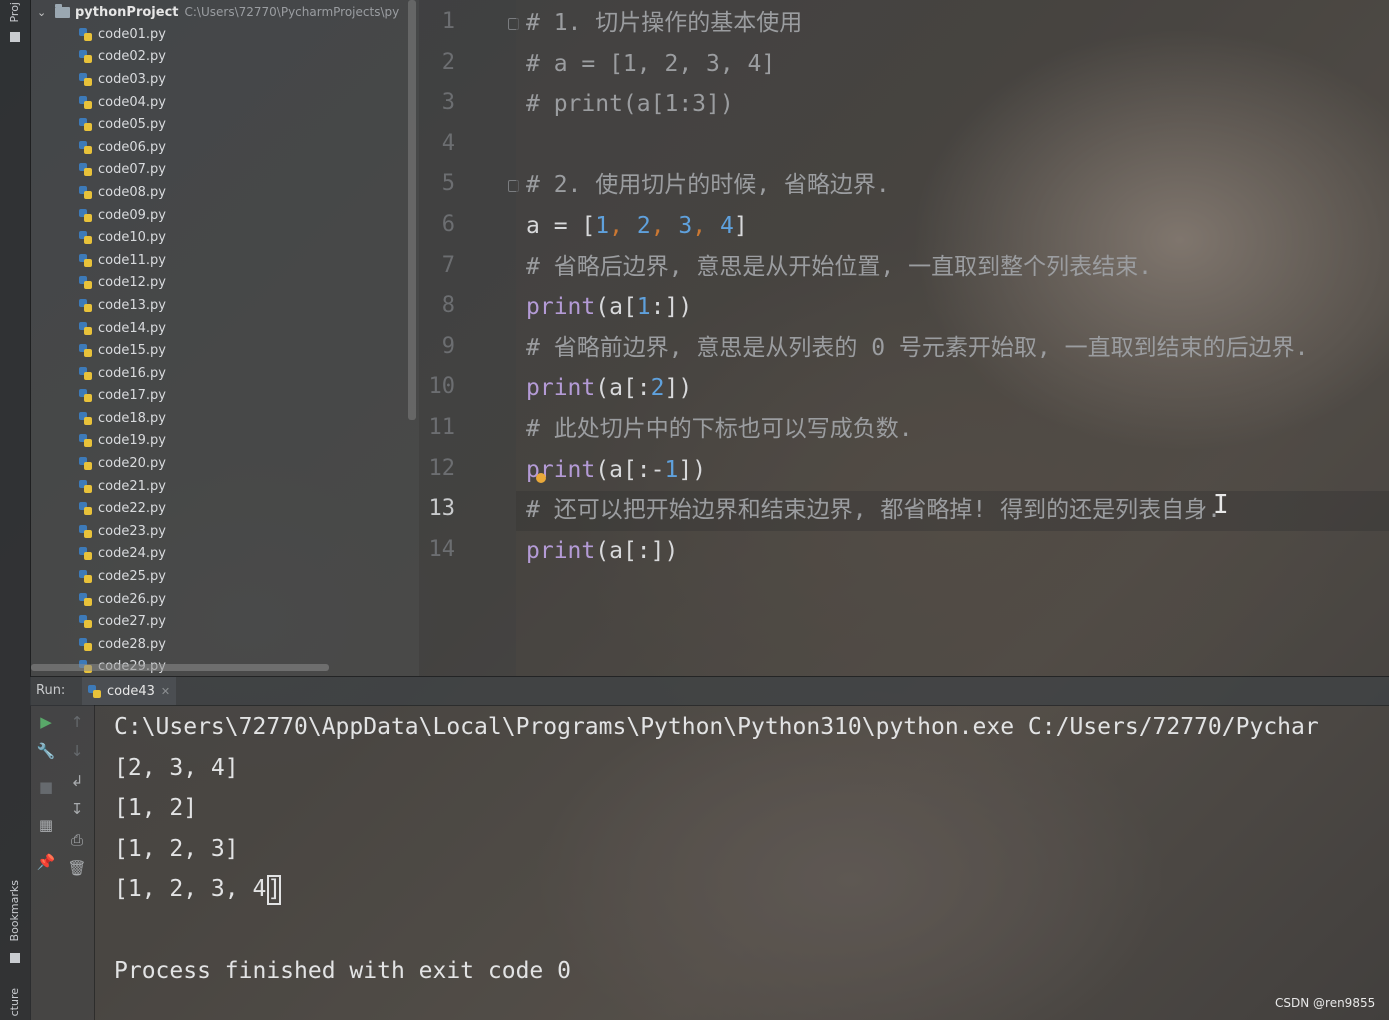 The width and height of the screenshot is (1389, 1020). Describe the element at coordinates (132, 554) in the screenshot. I see `file-name: code24.py` at that location.